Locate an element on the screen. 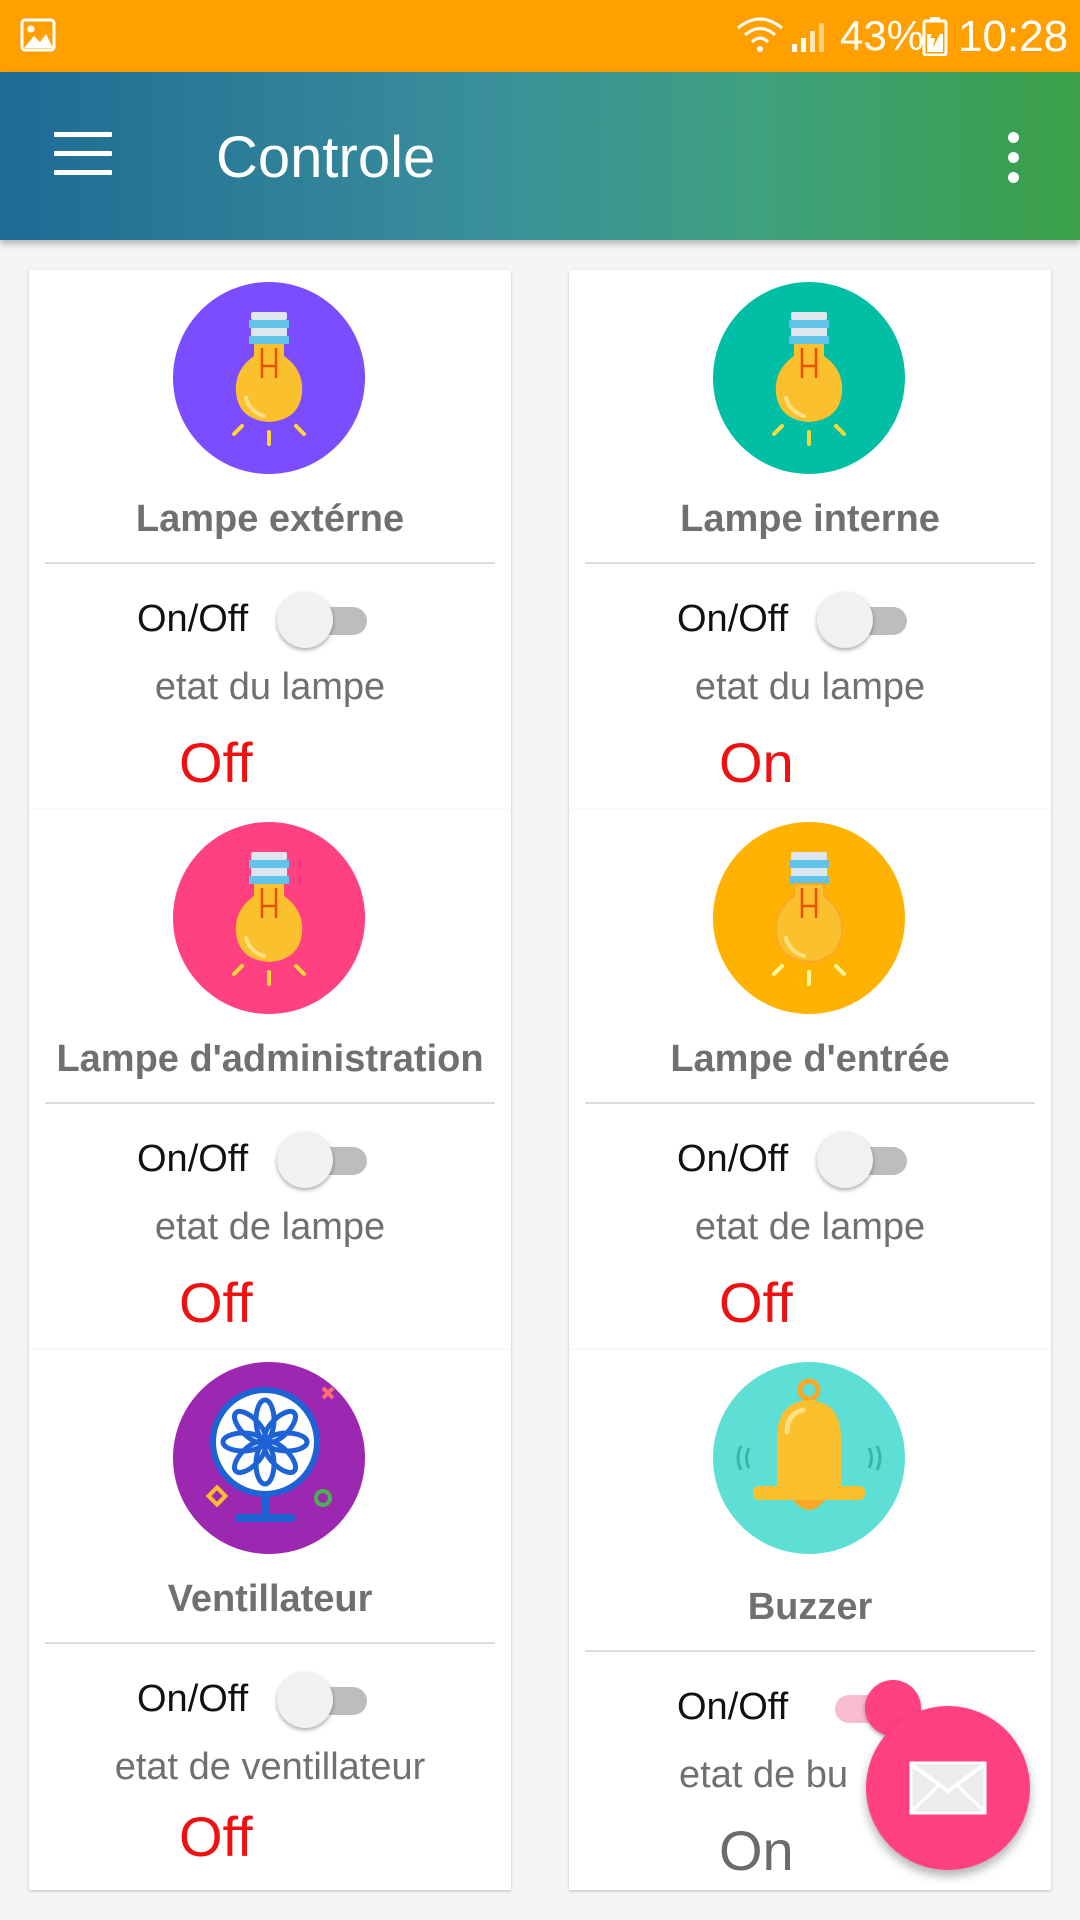  more-options-icon is located at coordinates (1013, 160).